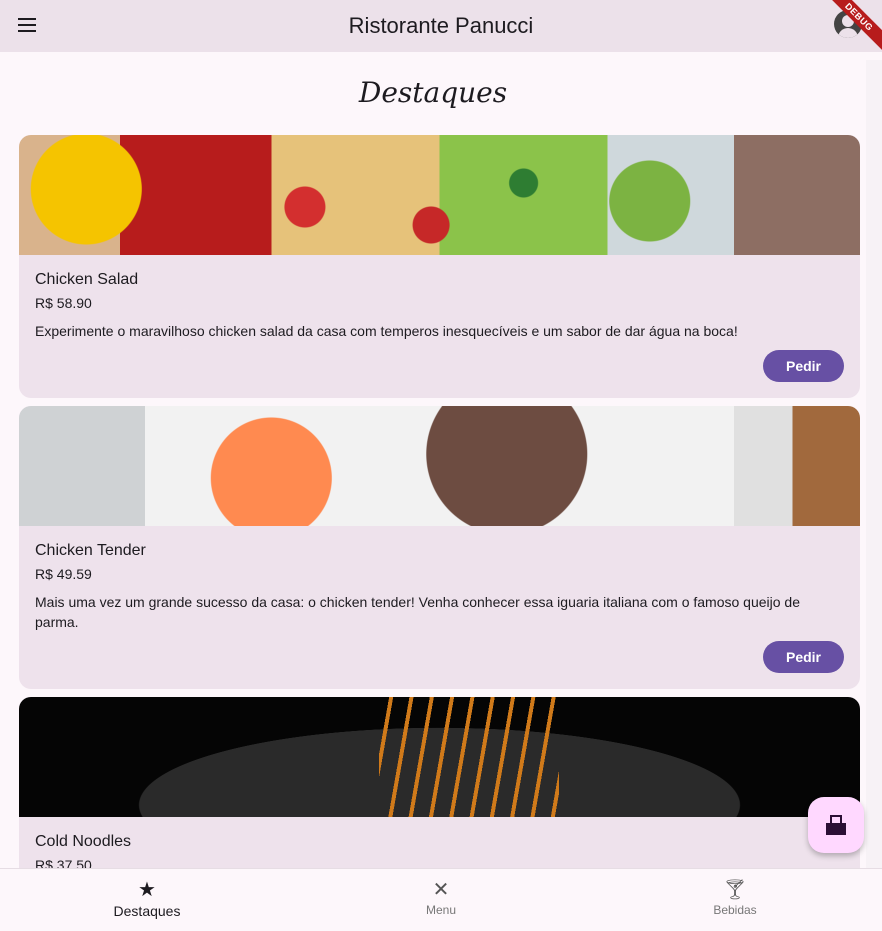 The height and width of the screenshot is (931, 882). I want to click on nav-item-destaques: ★ Destaques, so click(147, 900).